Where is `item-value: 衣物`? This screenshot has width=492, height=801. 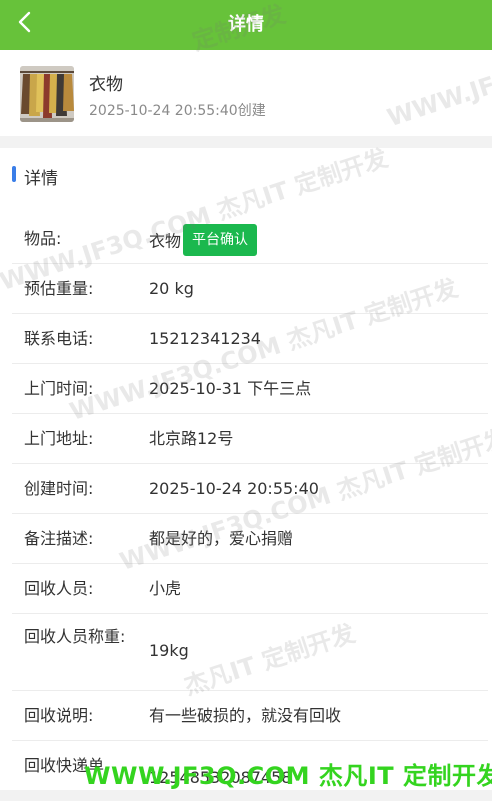 item-value: 衣物 is located at coordinates (165, 241).